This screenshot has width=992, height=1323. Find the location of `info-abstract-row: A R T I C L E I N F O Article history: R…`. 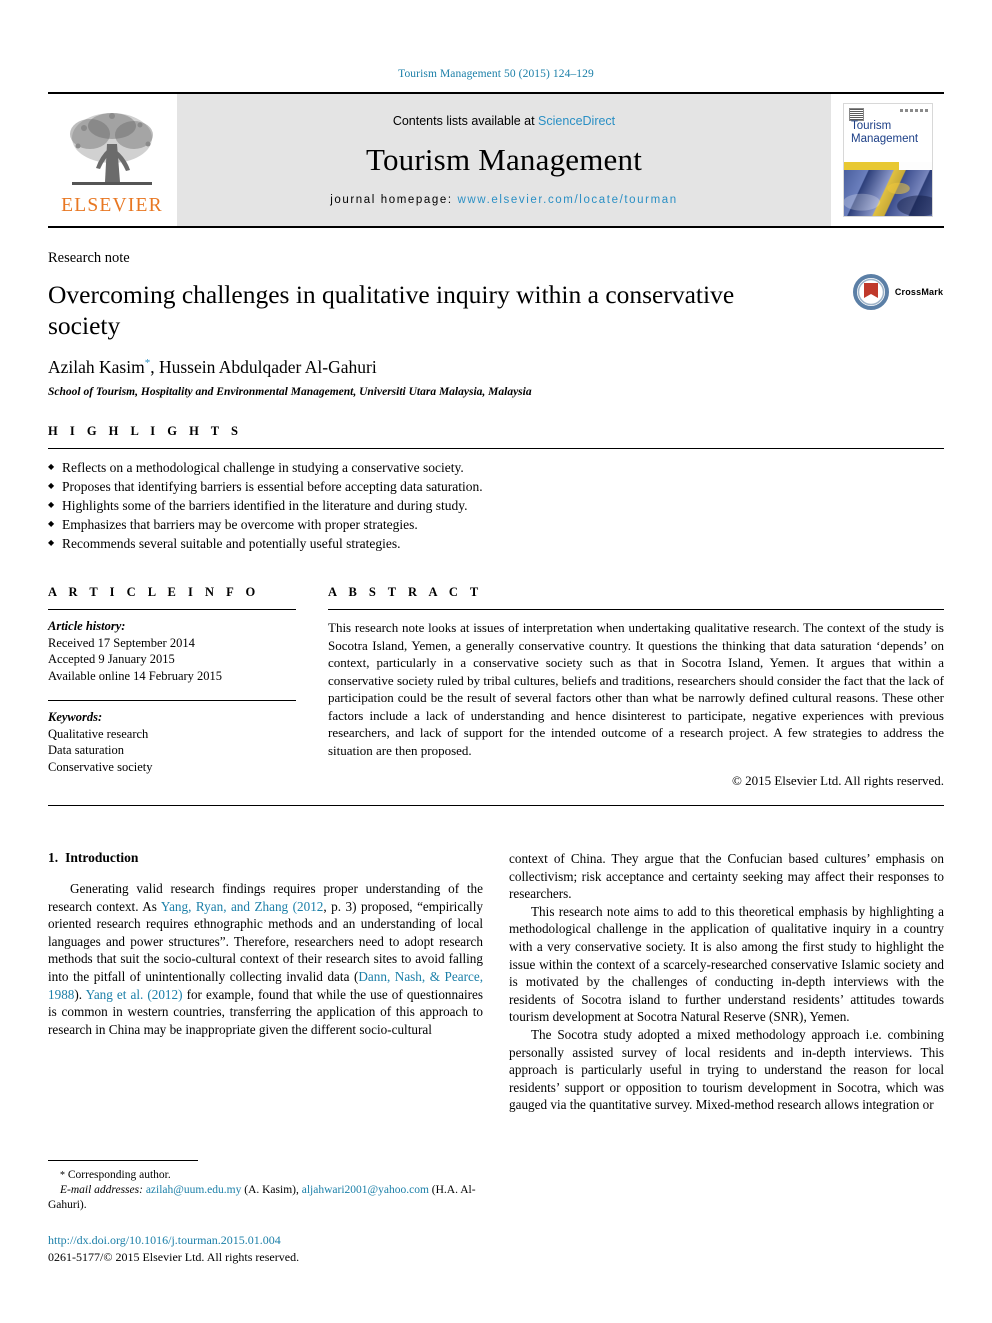

info-abstract-row: A R T I C L E I N F O Article history: R… is located at coordinates (496, 687).